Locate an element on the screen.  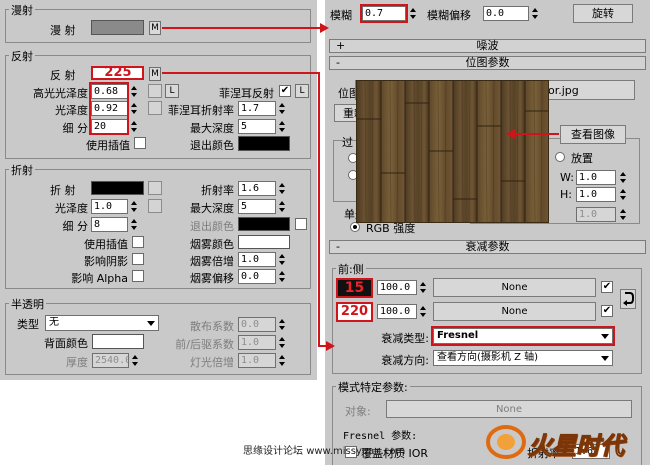
thickness-input: 2540.0 is located at coordinates (110, 360).